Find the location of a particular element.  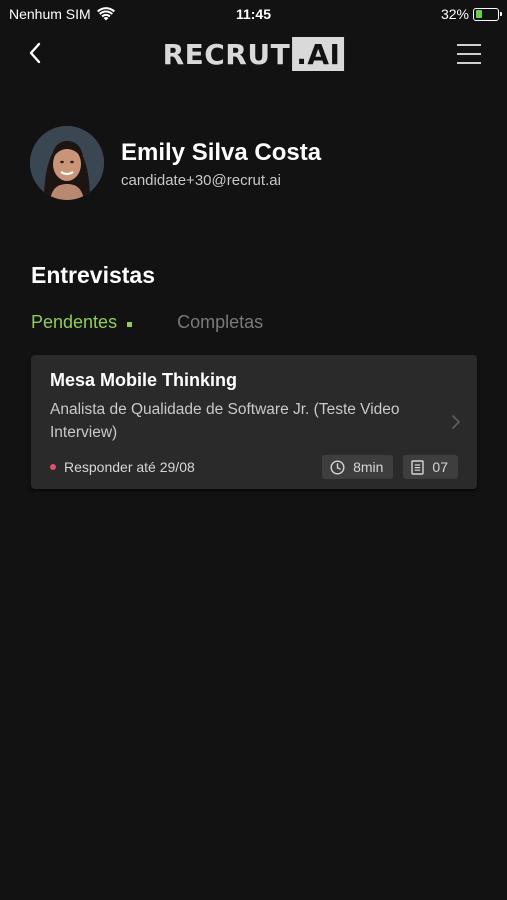

duration-badge: 8min is located at coordinates (358, 467).